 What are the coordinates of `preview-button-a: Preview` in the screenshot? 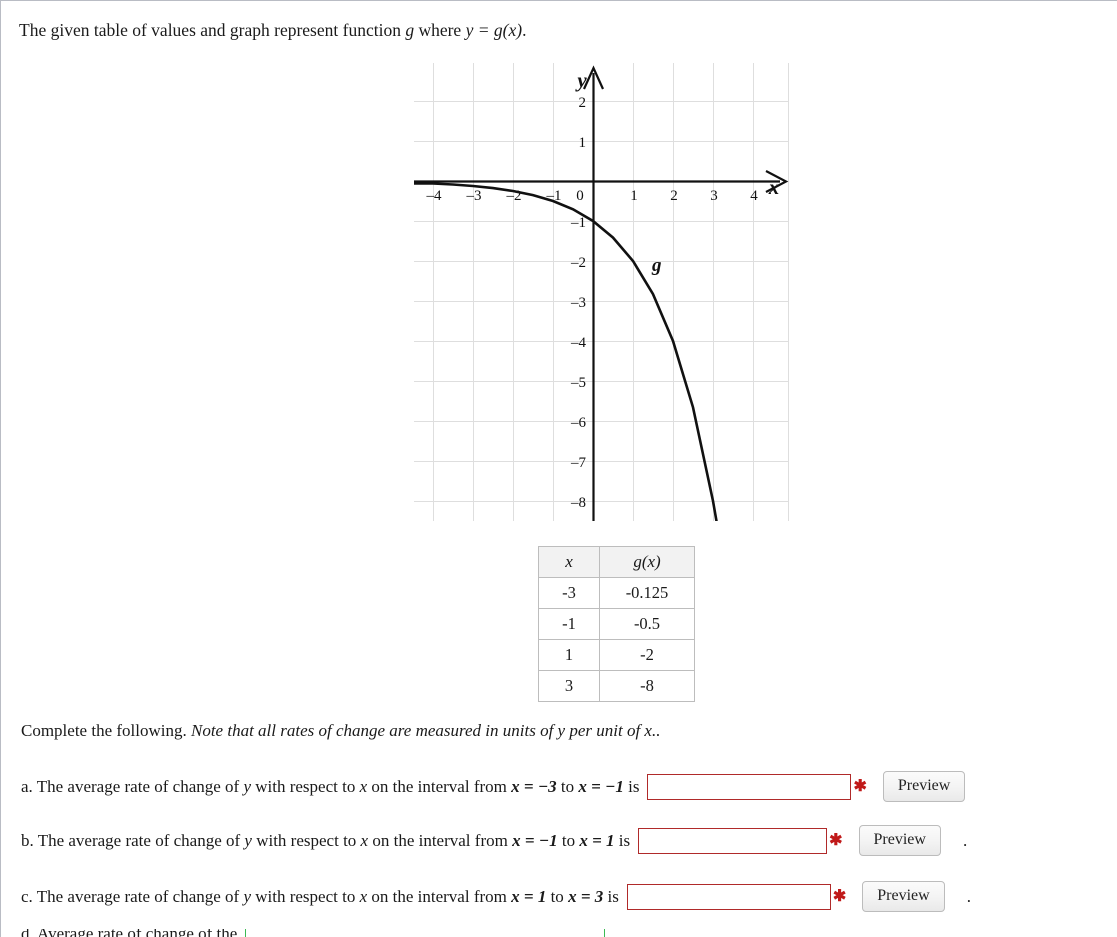 It's located at (924, 786).